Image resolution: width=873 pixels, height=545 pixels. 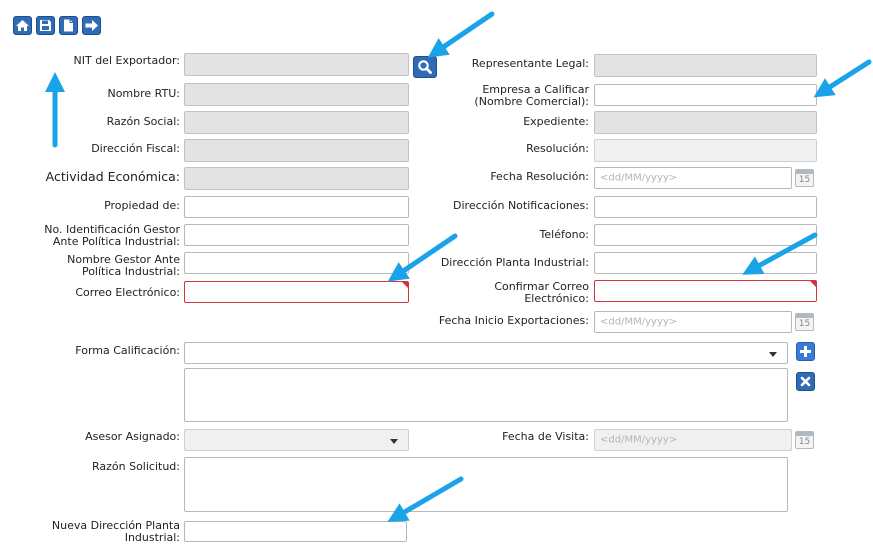 I want to click on label-fecha-resolucion: Fecha Resolución:, so click(x=539, y=176).